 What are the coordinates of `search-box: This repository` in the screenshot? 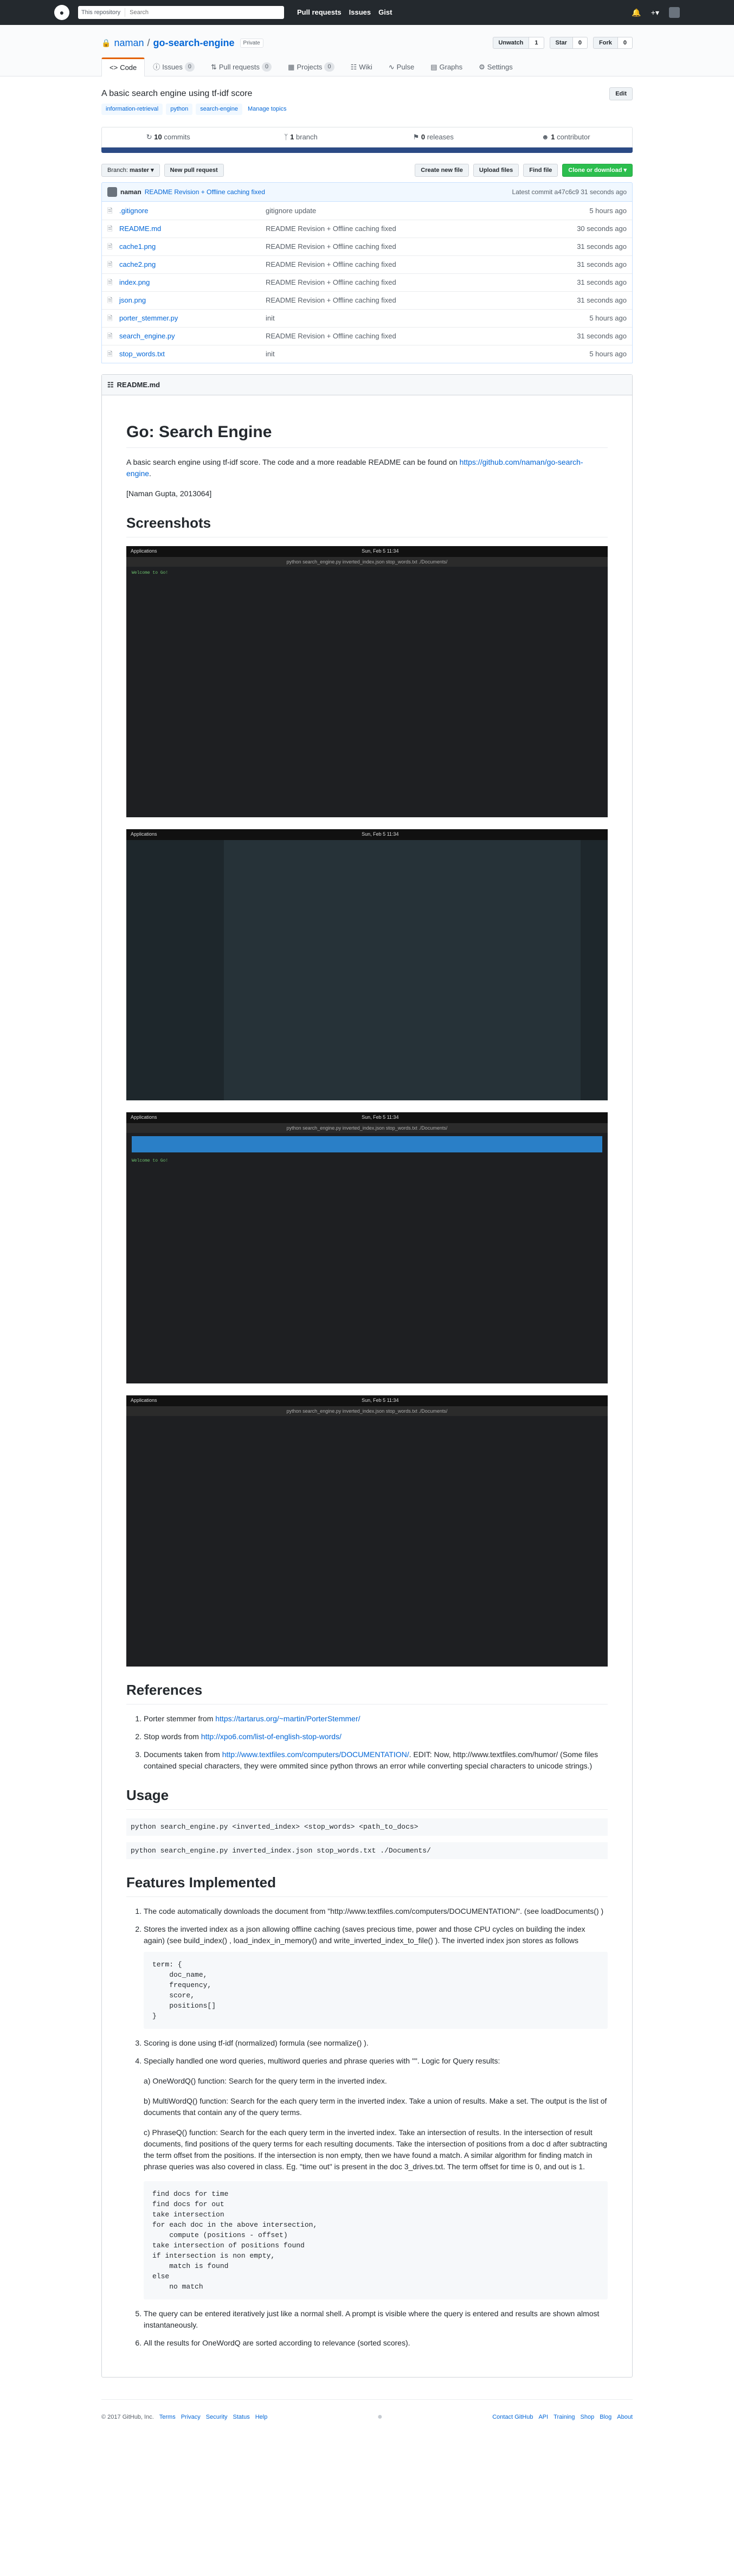 It's located at (181, 12).